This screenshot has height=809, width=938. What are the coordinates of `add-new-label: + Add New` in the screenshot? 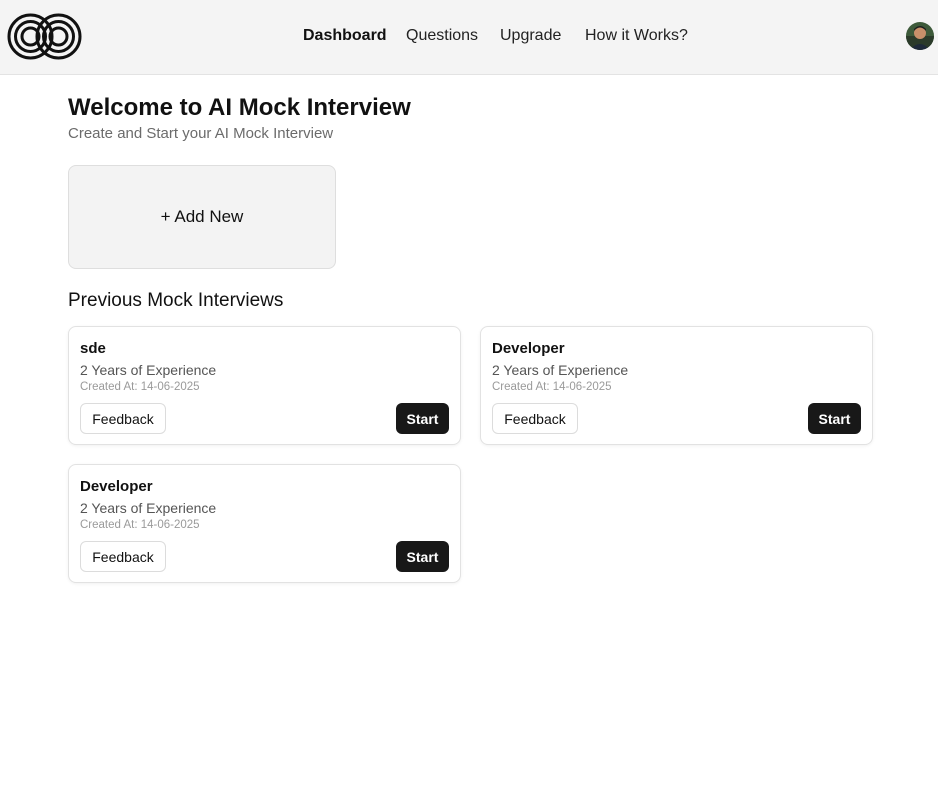 It's located at (202, 216).